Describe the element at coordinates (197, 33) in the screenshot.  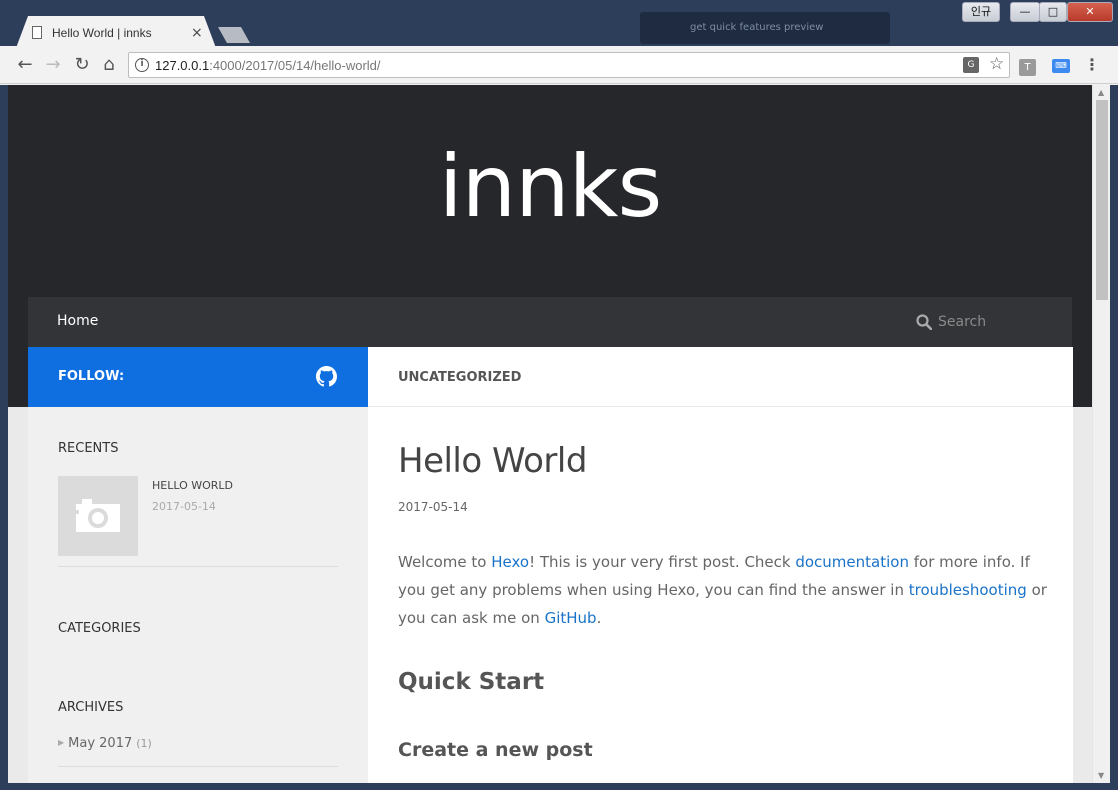
I see `tab-close-icon: ×` at that location.